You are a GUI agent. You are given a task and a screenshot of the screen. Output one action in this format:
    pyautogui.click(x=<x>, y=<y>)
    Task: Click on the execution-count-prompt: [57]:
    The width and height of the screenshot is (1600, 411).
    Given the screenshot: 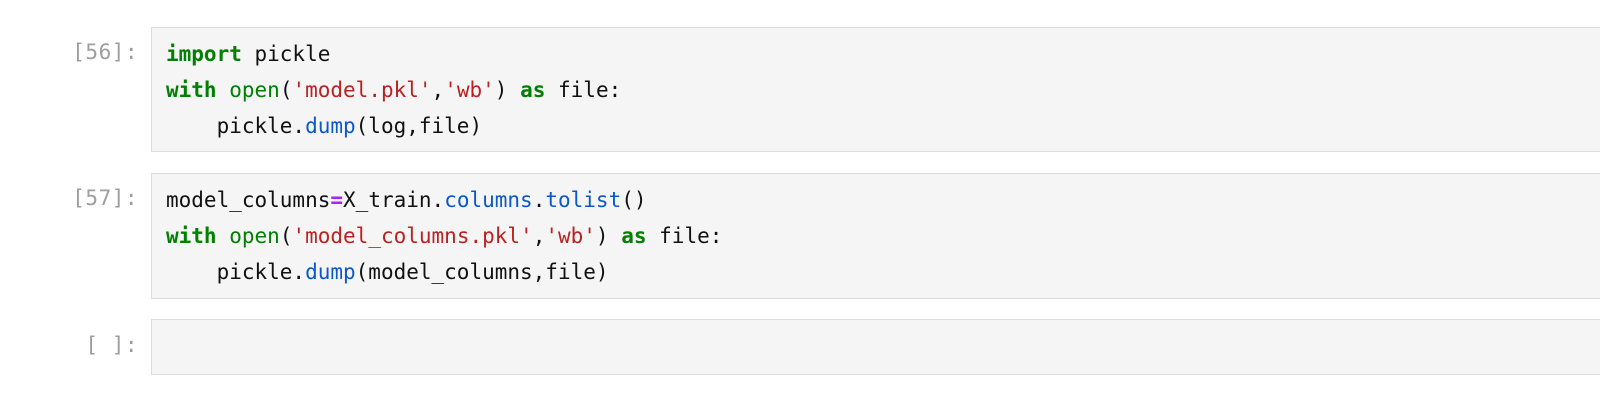 What is the action you would take?
    pyautogui.click(x=105, y=198)
    